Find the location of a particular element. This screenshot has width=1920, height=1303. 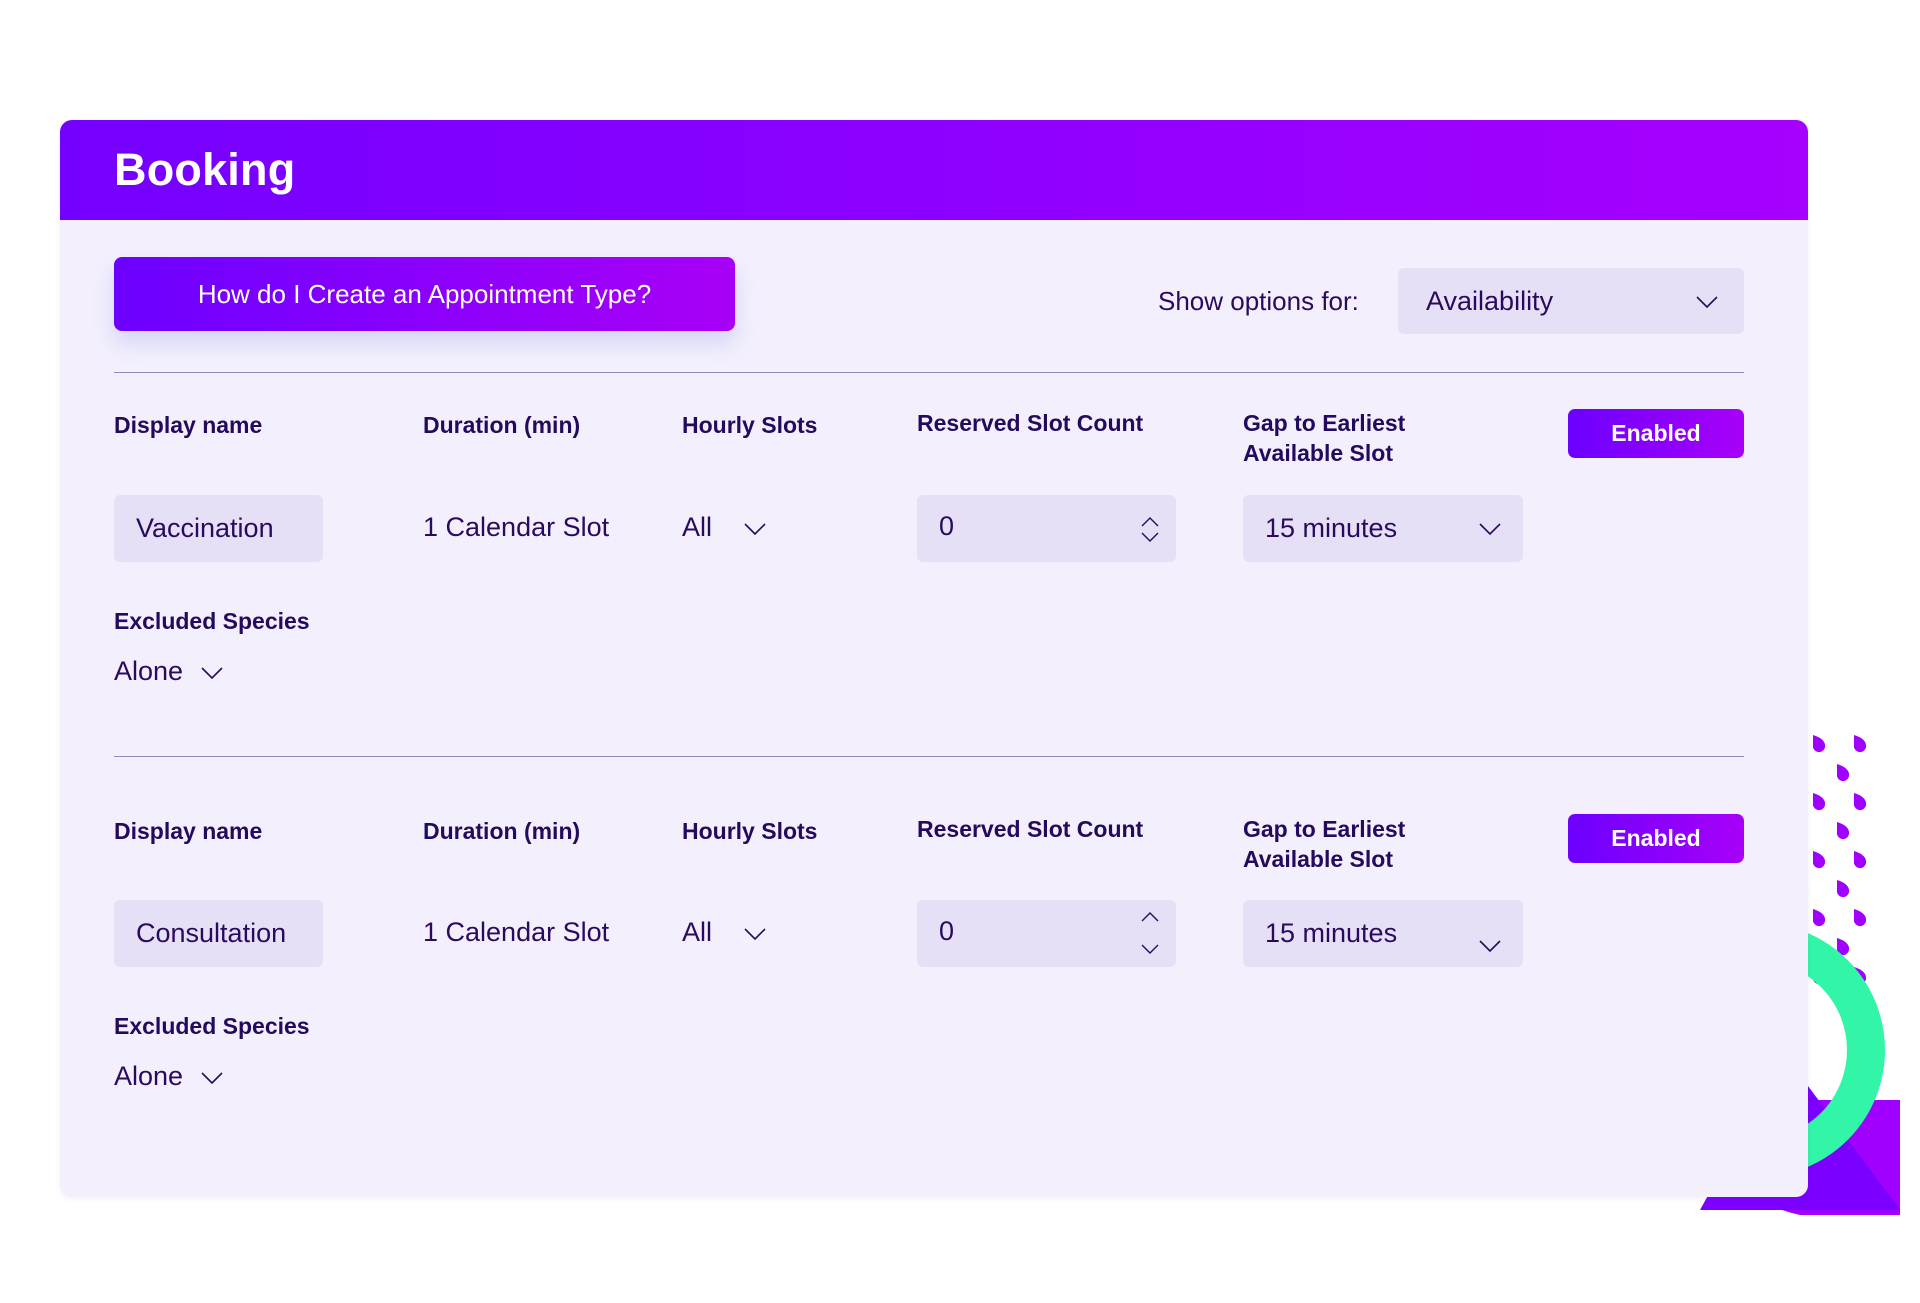

howto-create-appointment-type-button: How do I Create an Appointment Type? is located at coordinates (424, 294).